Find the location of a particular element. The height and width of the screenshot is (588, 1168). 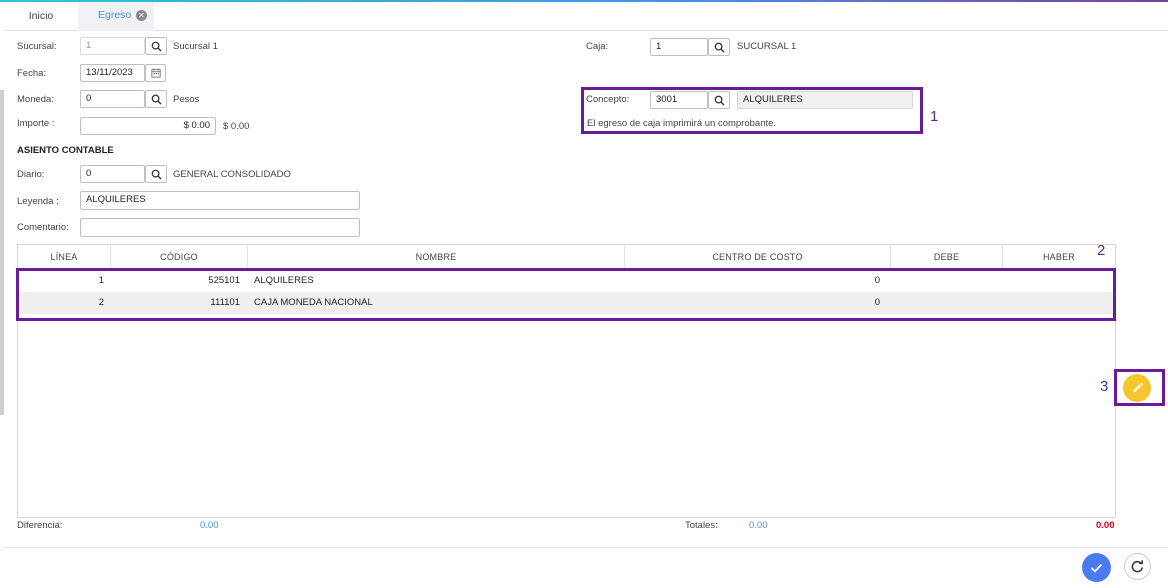

diario-label: Diario: is located at coordinates (31, 174).